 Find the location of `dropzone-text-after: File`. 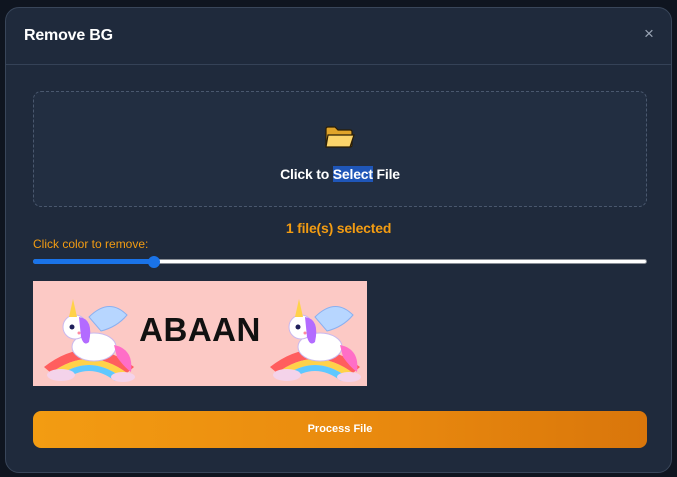

dropzone-text-after: File is located at coordinates (386, 174).